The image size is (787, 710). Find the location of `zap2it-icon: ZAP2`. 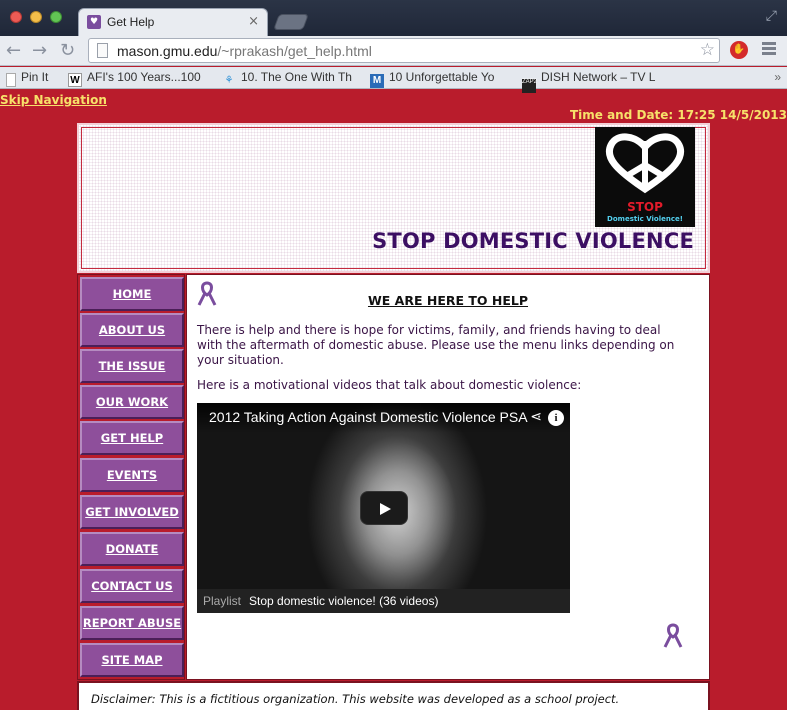

zap2it-icon: ZAP2 is located at coordinates (529, 86).